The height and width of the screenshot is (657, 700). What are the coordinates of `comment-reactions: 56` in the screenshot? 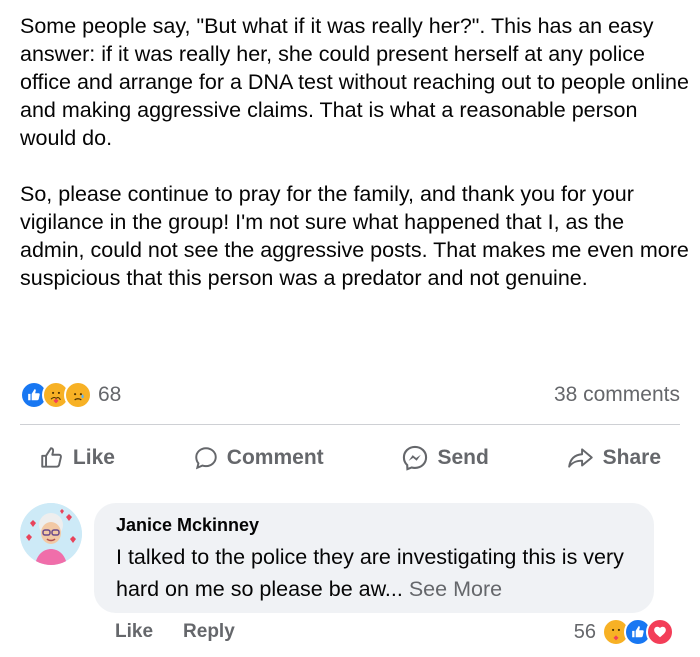 It's located at (627, 632).